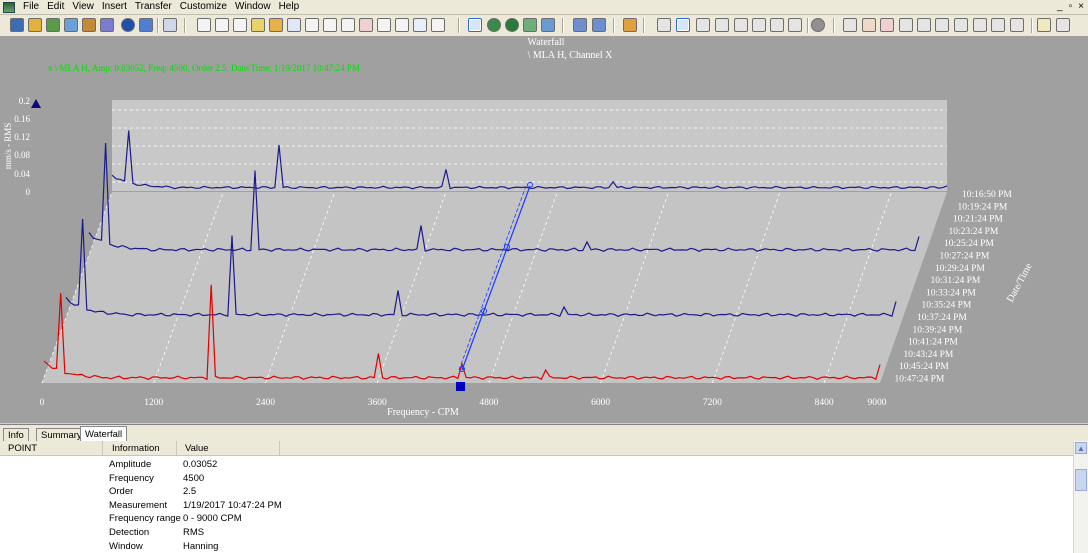 Image resolution: width=1088 pixels, height=553 pixels. What do you see at coordinates (548, 25) in the screenshot?
I see `filter-icon` at bounding box center [548, 25].